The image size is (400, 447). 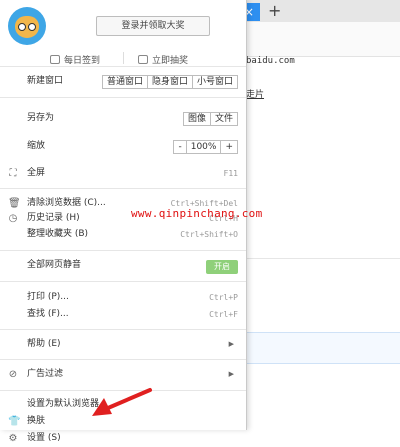 What do you see at coordinates (44, 438) in the screenshot?
I see `settings-label: 设置 (S)` at bounding box center [44, 438].